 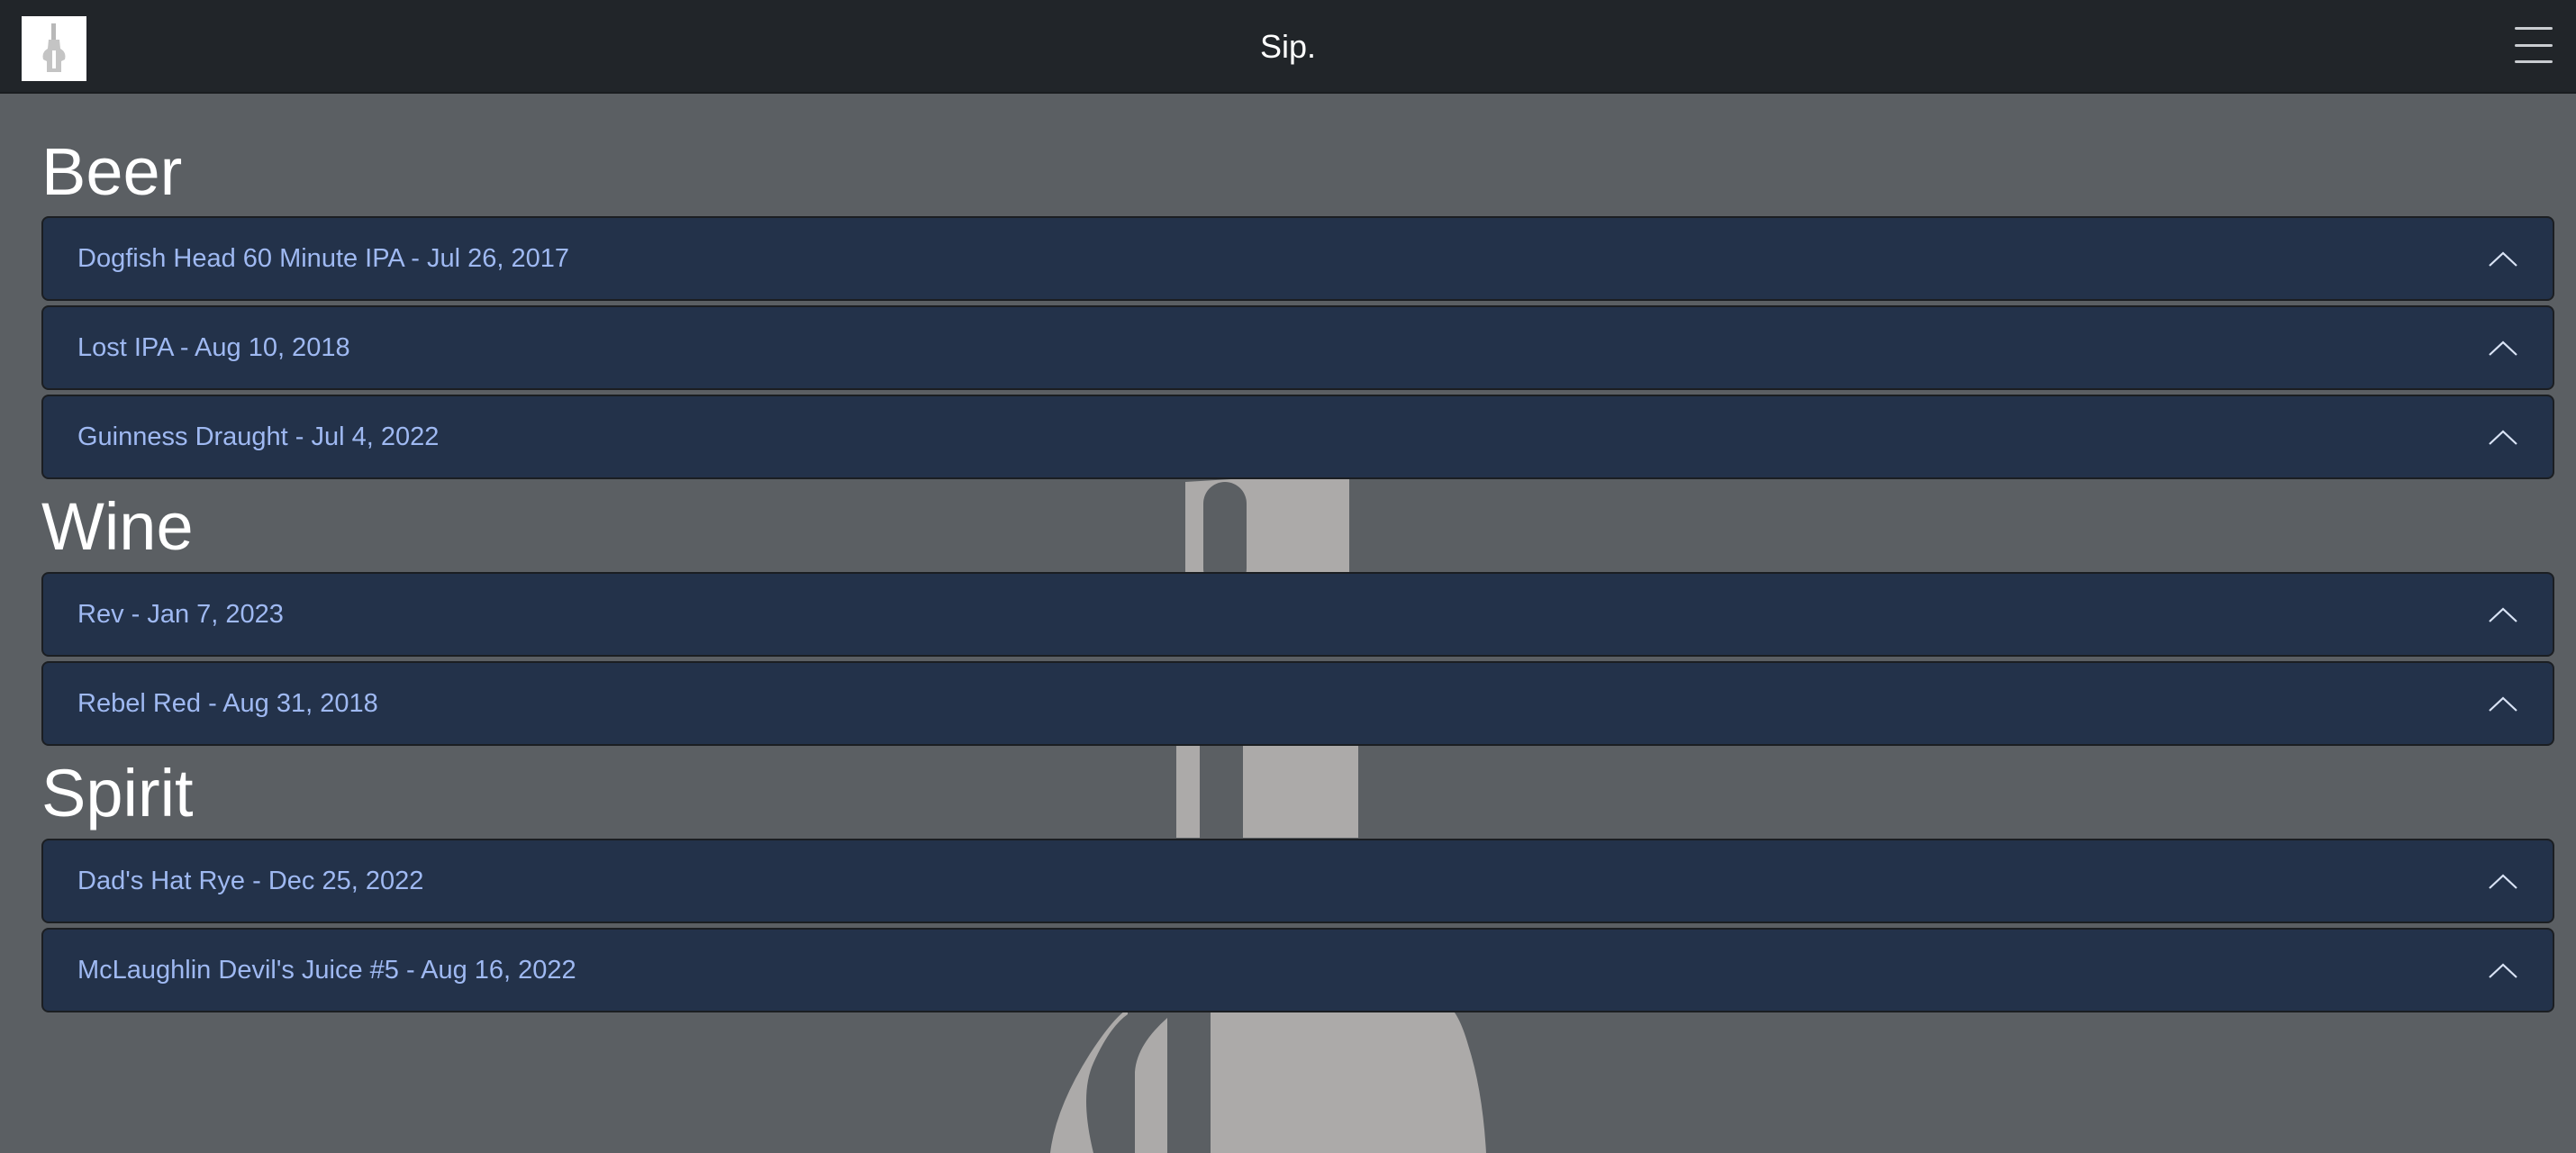 What do you see at coordinates (180, 614) in the screenshot?
I see `accordion-item-label: Rev - Jan 7, 2023` at bounding box center [180, 614].